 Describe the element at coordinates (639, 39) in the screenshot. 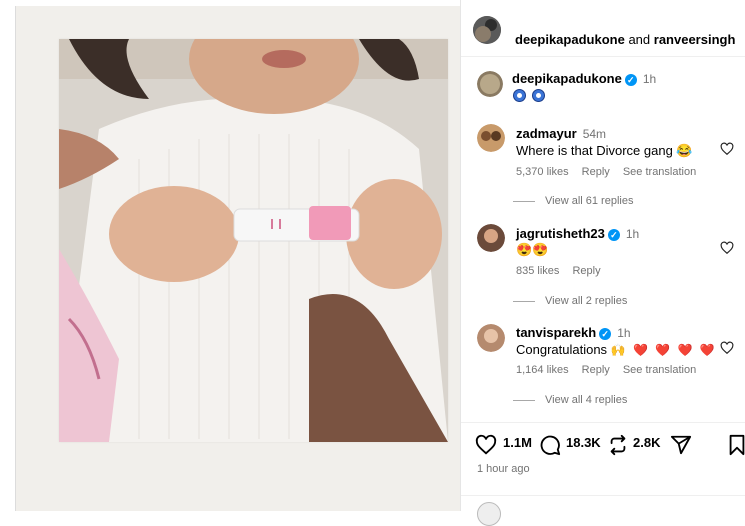

I see `author-joiner: and` at that location.